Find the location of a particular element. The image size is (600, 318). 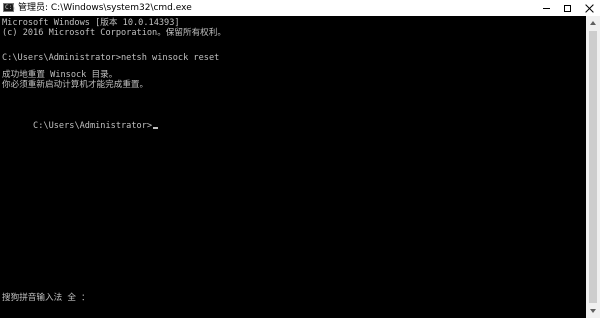

window-title: 管理员: C:\Windows\system32\cmd.exe is located at coordinates (105, 8).